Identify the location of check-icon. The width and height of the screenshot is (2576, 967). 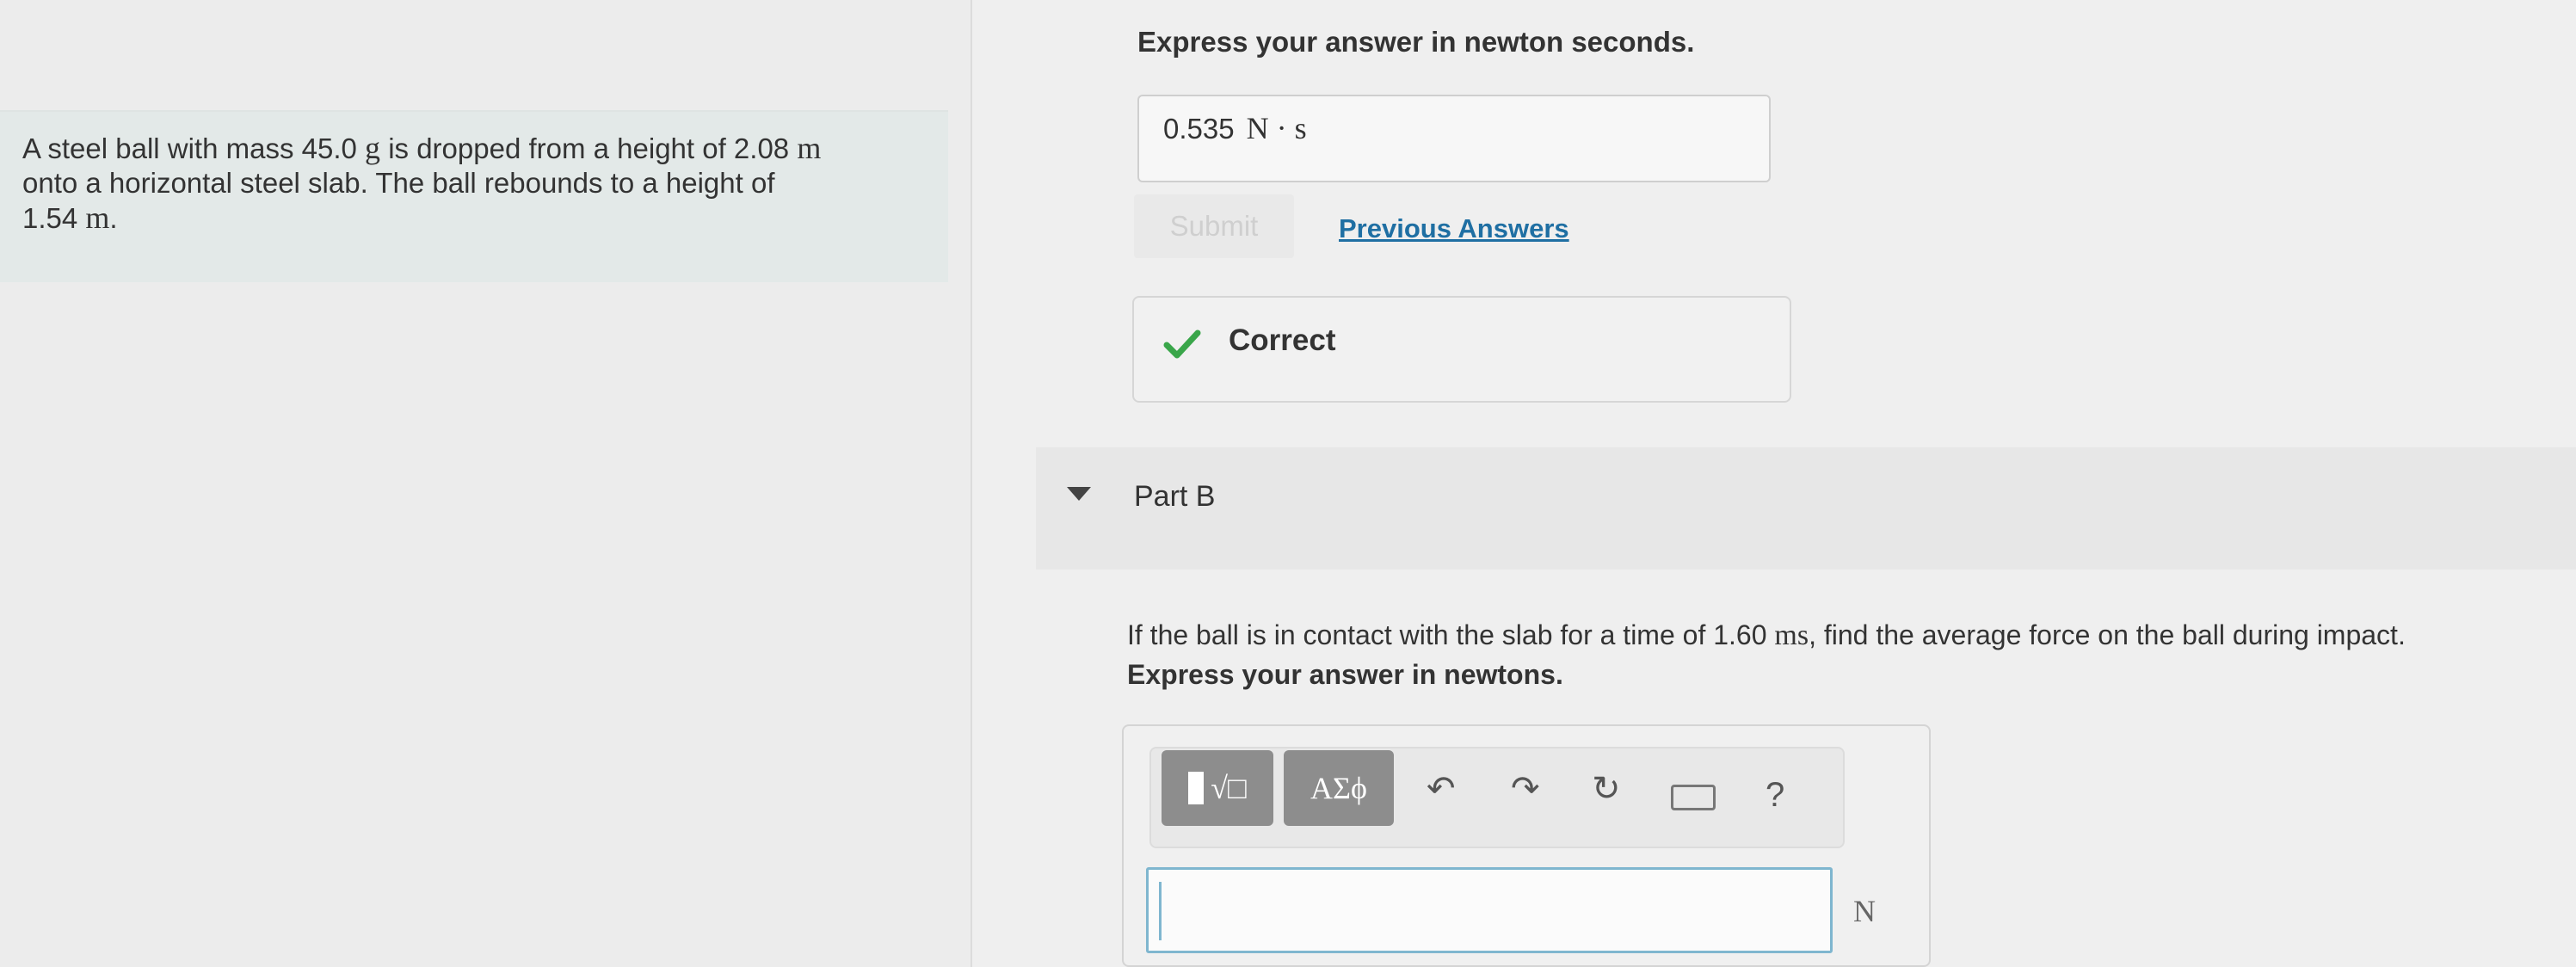
(1182, 344).